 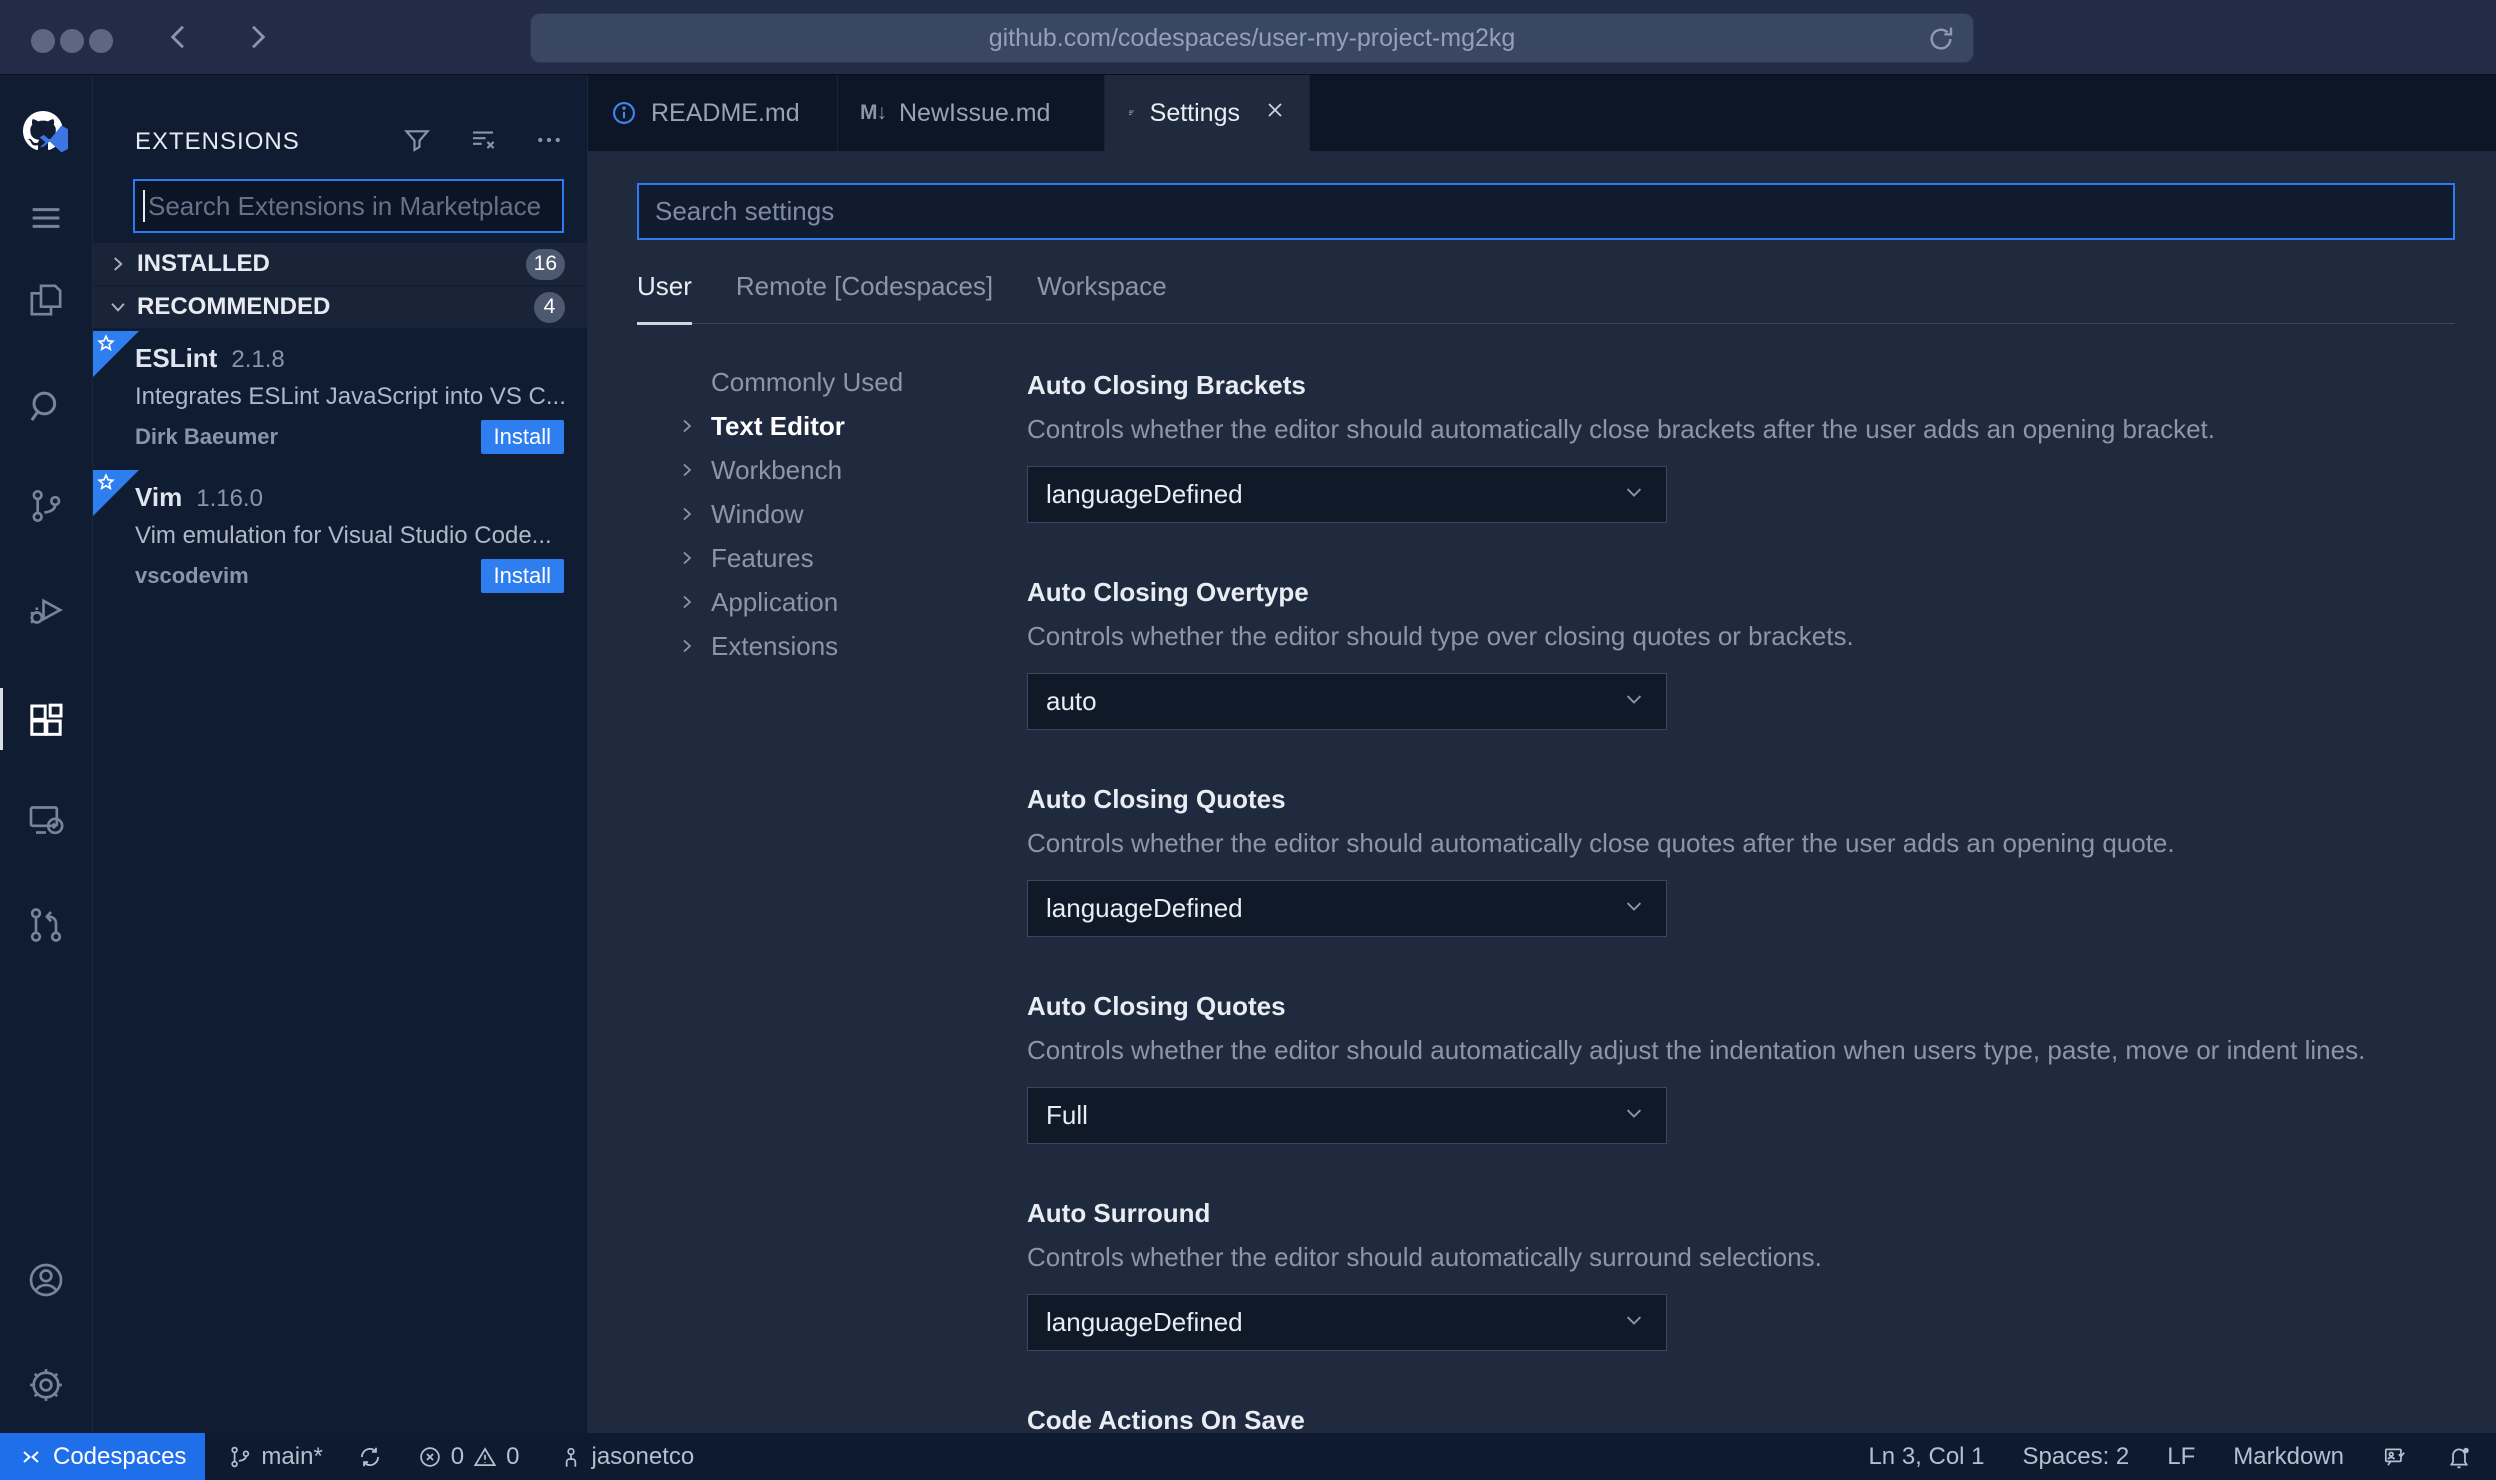 I want to click on user-indicator: jasonetco, so click(x=626, y=1456).